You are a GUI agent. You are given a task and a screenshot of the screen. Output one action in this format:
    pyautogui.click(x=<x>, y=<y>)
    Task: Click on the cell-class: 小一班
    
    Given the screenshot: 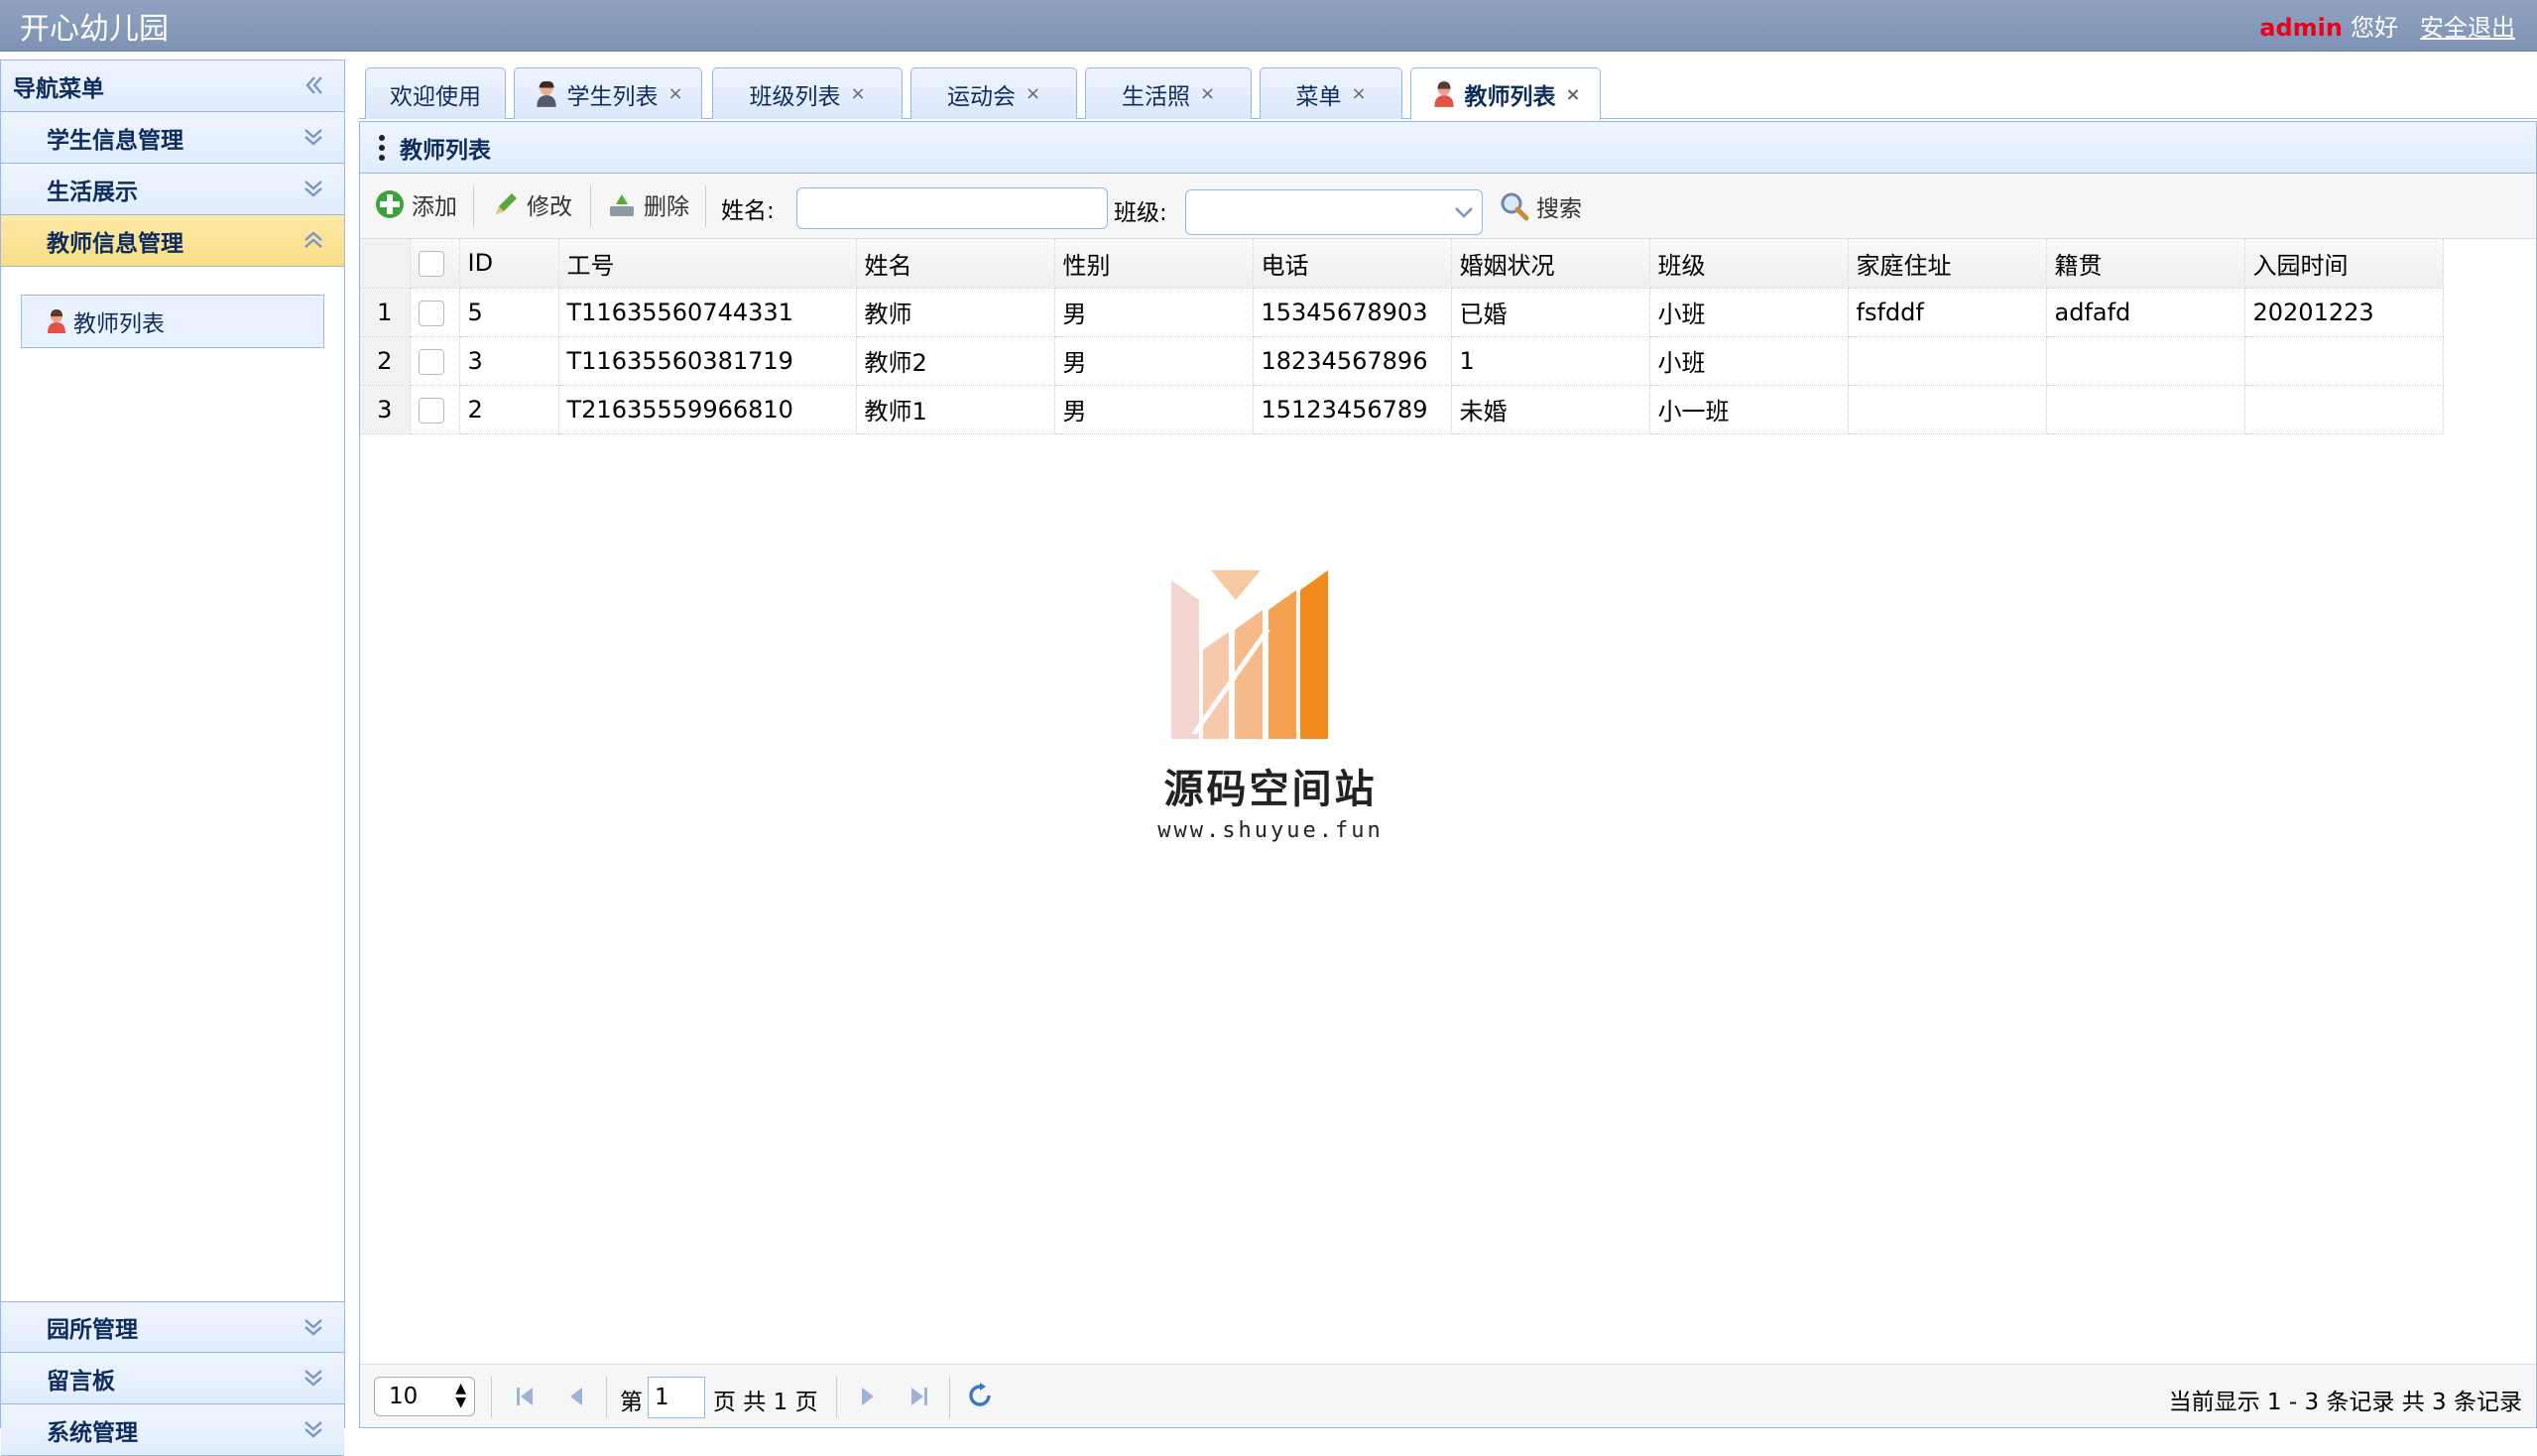 What is the action you would take?
    pyautogui.click(x=1749, y=409)
    